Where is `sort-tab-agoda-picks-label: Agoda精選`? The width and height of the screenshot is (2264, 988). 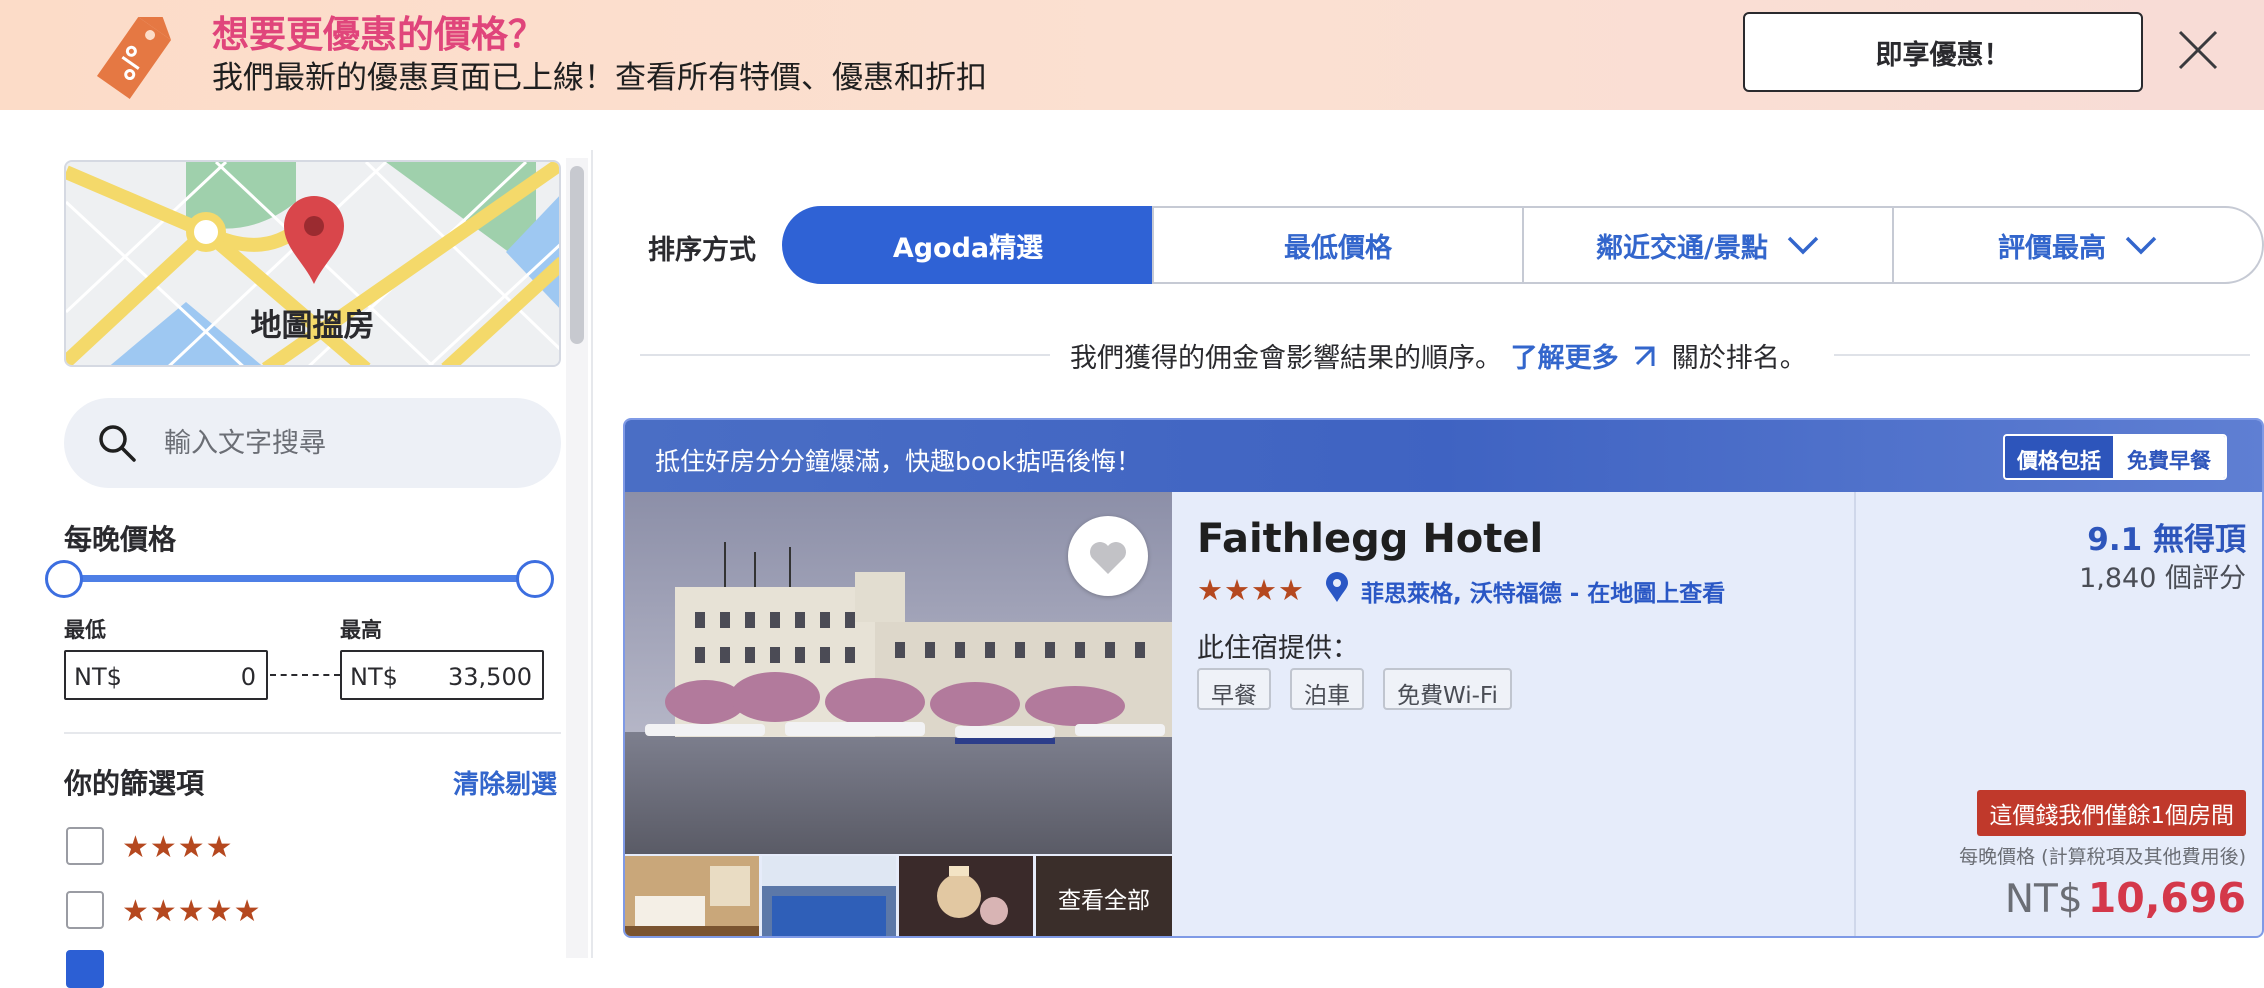 sort-tab-agoda-picks-label: Agoda精選 is located at coordinates (968, 248).